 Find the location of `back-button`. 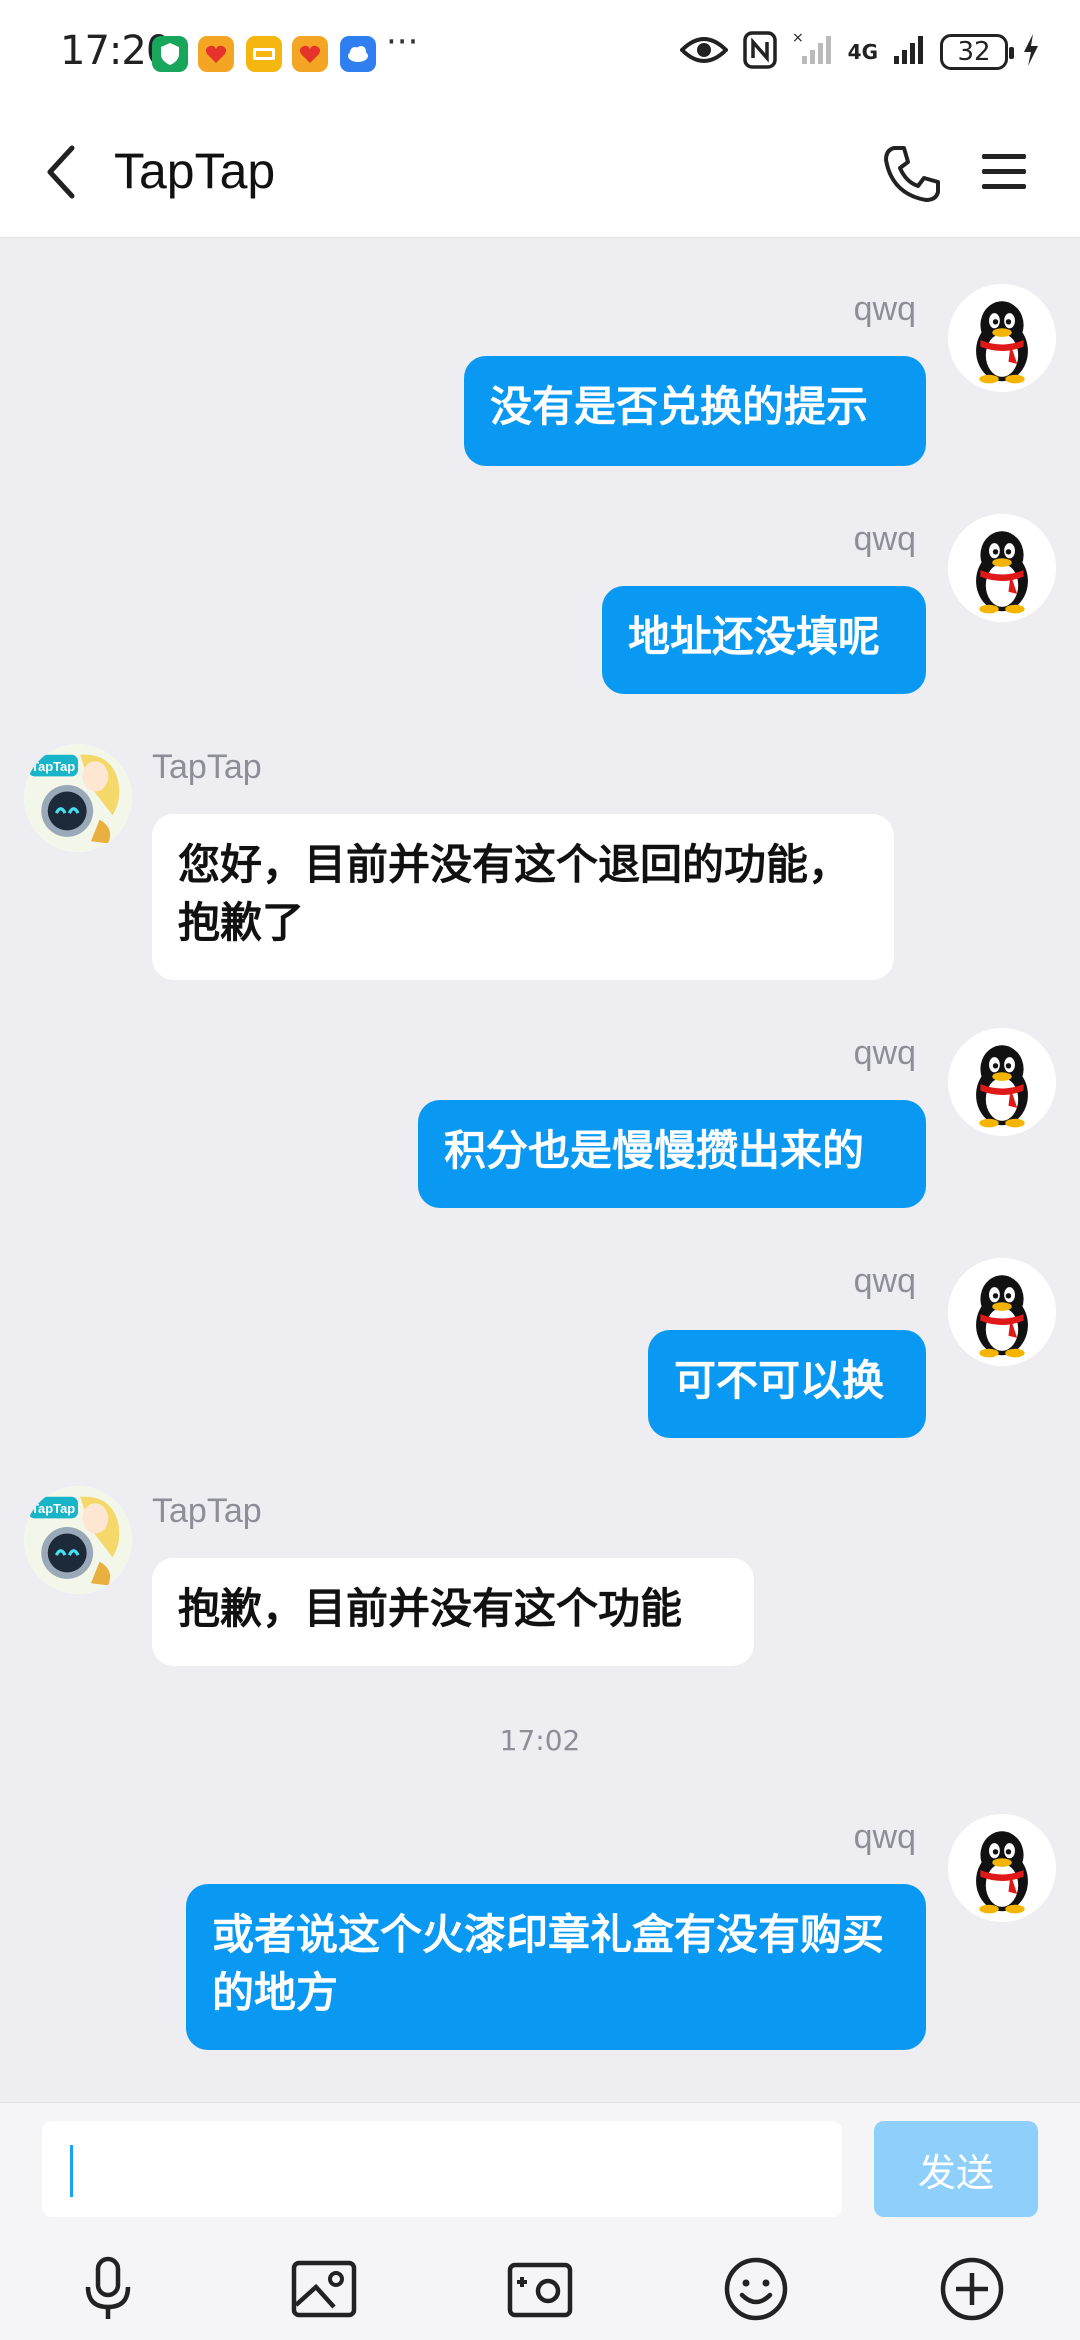

back-button is located at coordinates (60, 172).